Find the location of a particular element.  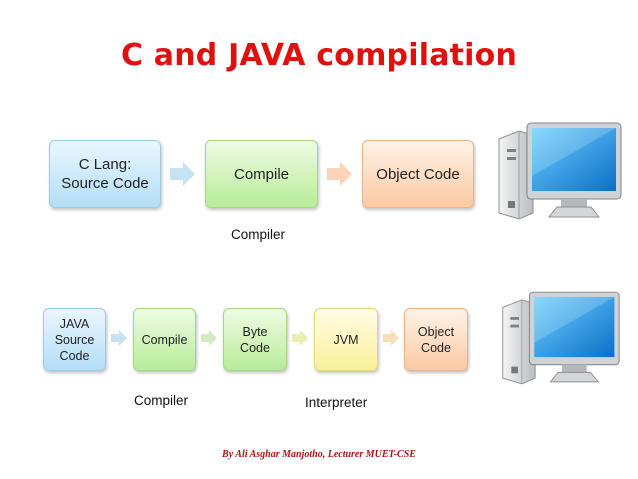

java-source-code-label: JAVA Source Code is located at coordinates (74, 339).